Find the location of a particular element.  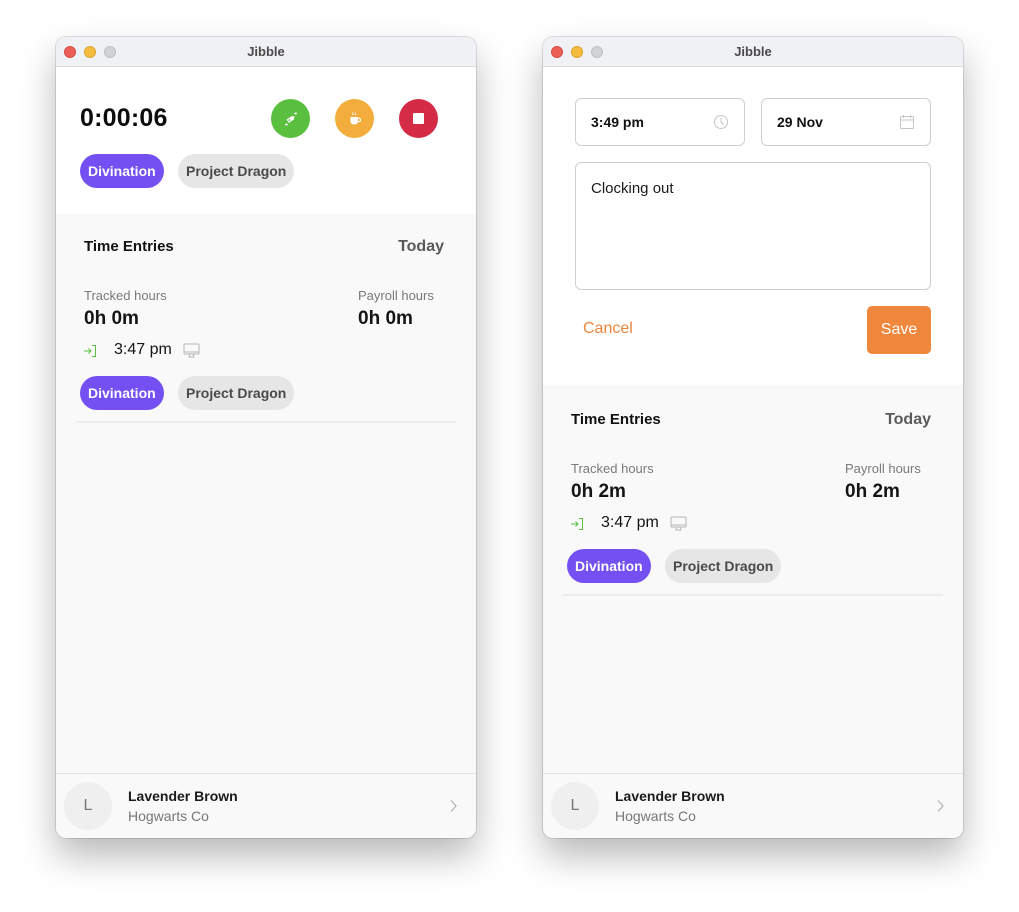

tracked-hours-value: 0h 0m is located at coordinates (111, 318).